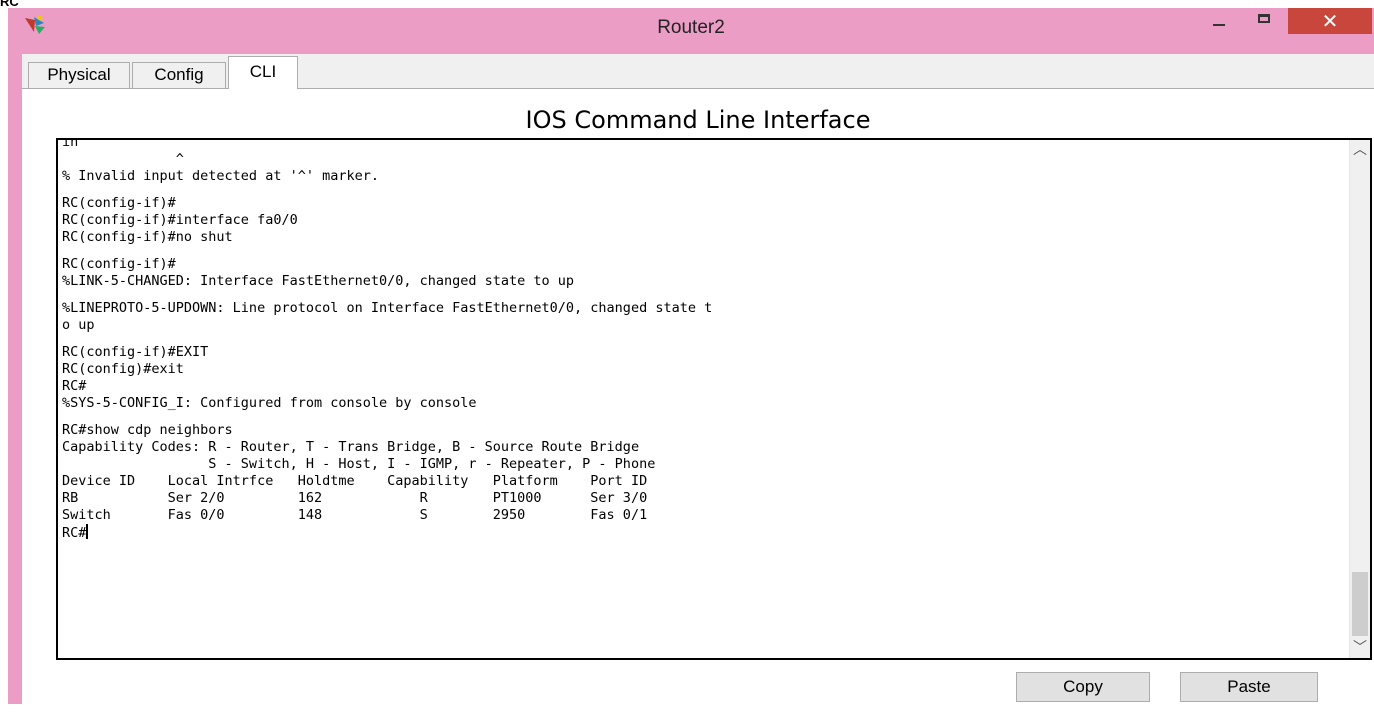 The height and width of the screenshot is (712, 1374). Describe the element at coordinates (135, 352) in the screenshot. I see `terminal-line: RC(config-if)#EXIT` at that location.